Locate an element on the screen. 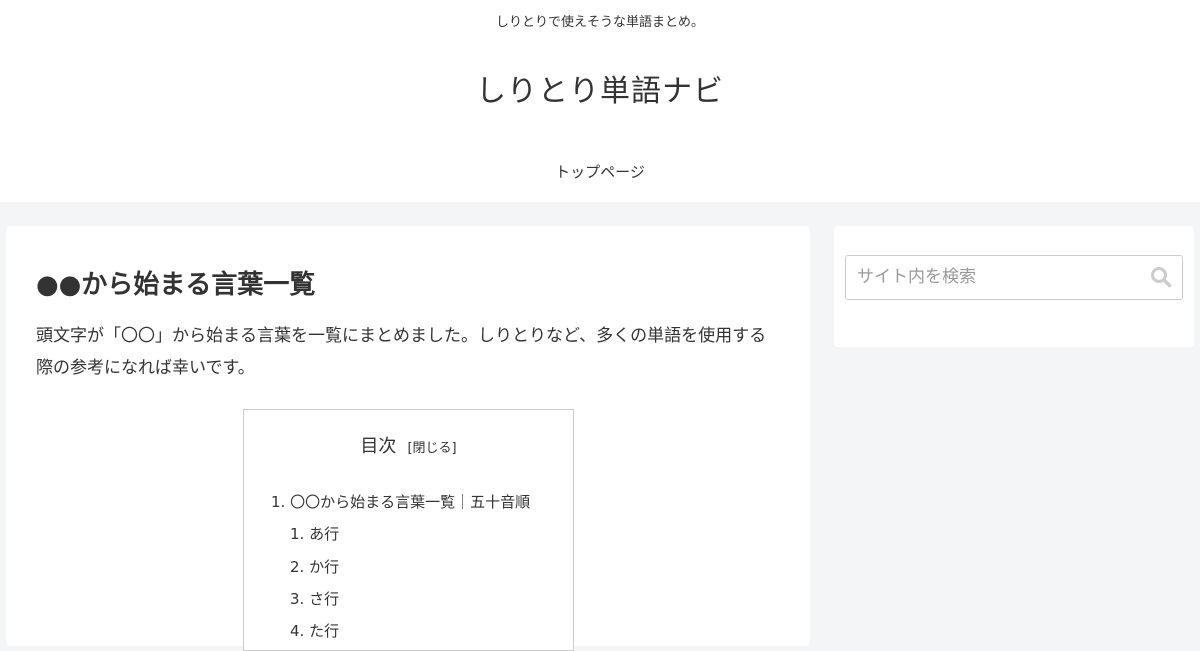 The width and height of the screenshot is (1200, 651). toc-subitem-link: か行 is located at coordinates (324, 567).